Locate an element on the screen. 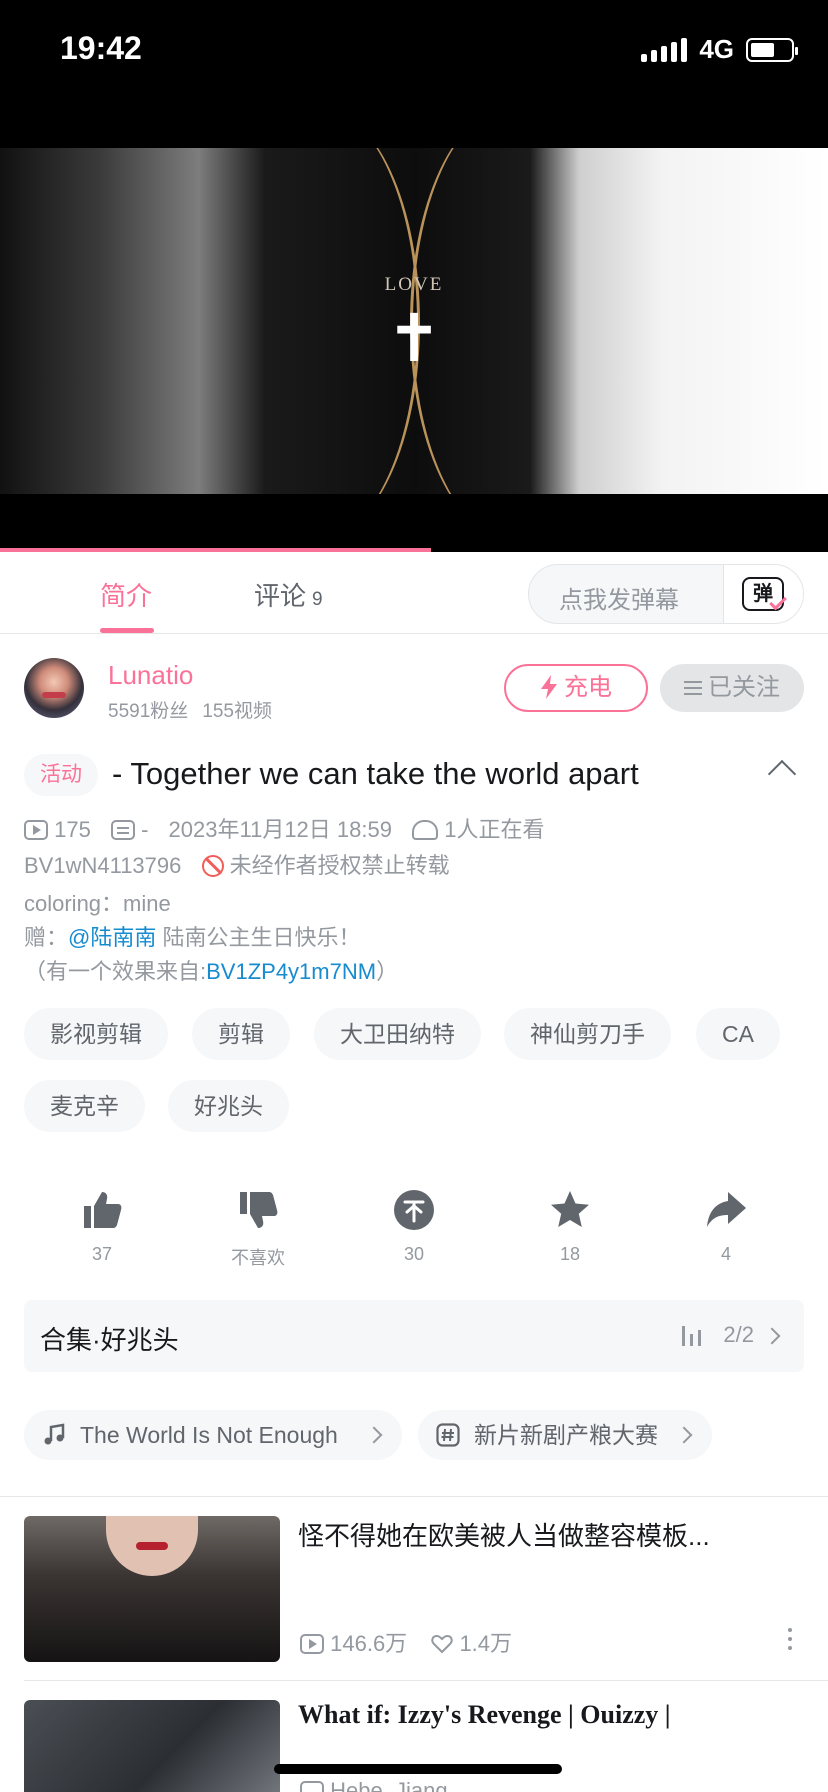 This screenshot has height=1792, width=828. list-divider is located at coordinates (426, 1680).